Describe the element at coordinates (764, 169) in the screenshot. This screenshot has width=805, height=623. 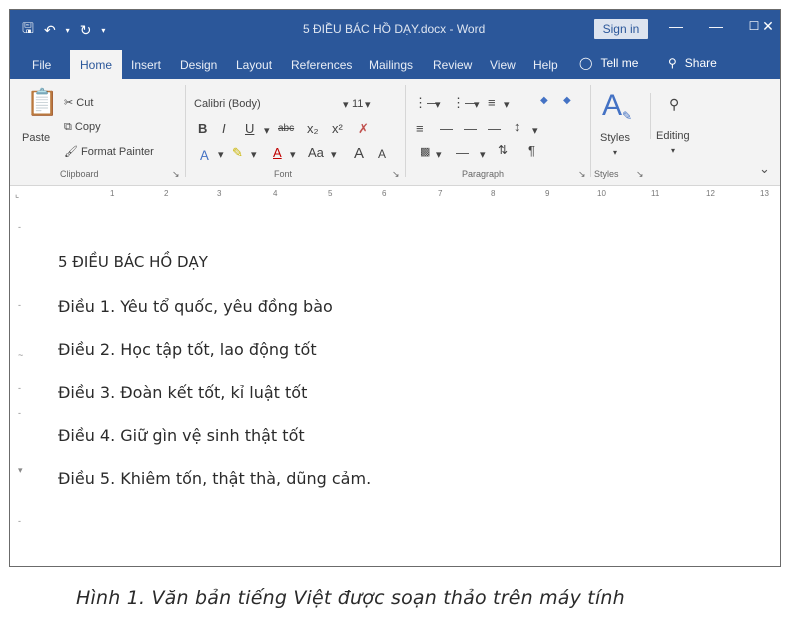
I see `collapse-ribbon-icon: ⌄` at that location.